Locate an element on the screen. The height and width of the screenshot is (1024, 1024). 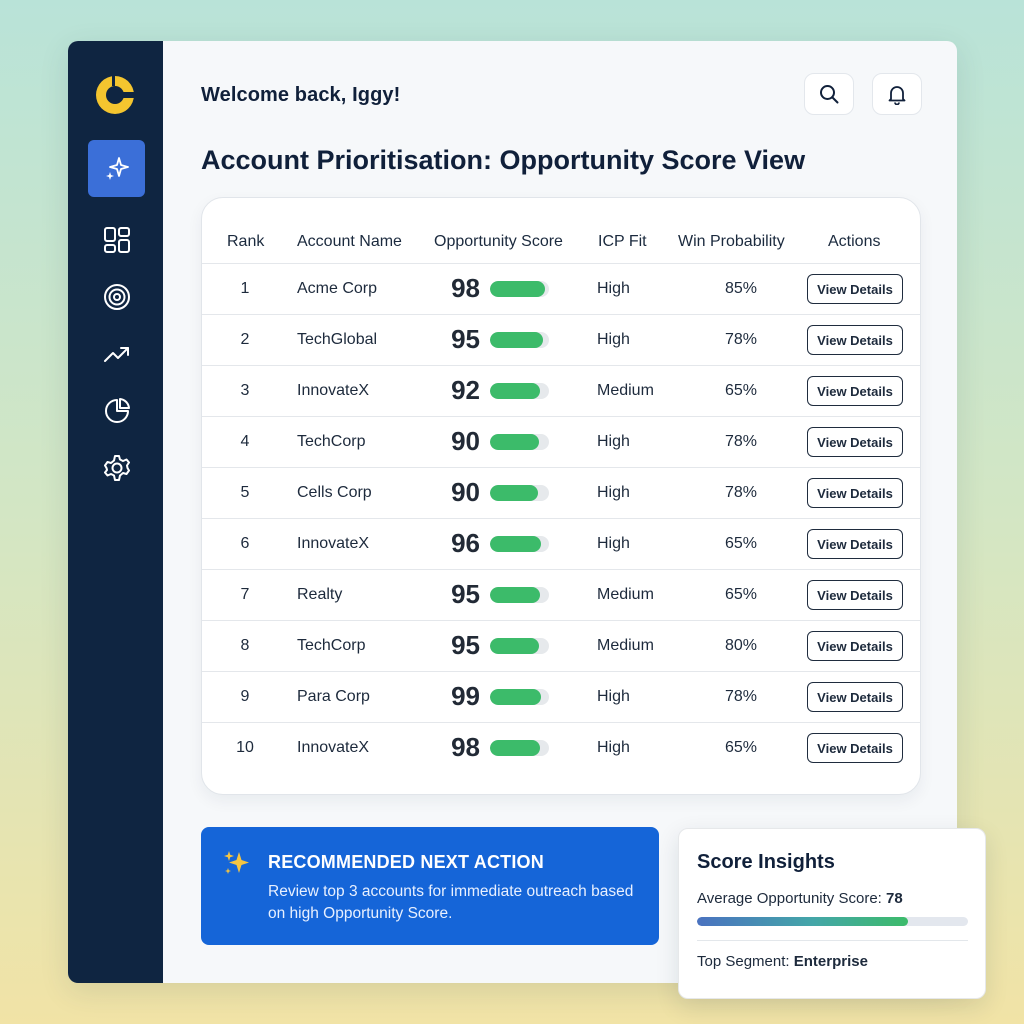
average-score-bar is located at coordinates (832, 921).